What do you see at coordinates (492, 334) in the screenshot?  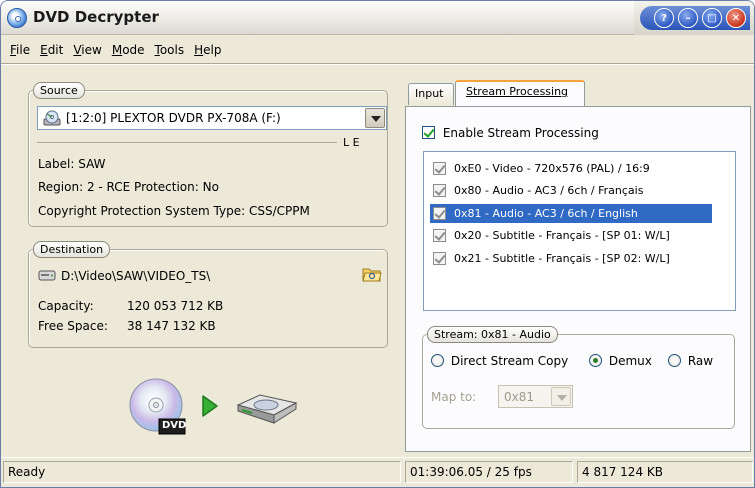 I see `stream-options-legend: Stream: 0x81 - Audio` at bounding box center [492, 334].